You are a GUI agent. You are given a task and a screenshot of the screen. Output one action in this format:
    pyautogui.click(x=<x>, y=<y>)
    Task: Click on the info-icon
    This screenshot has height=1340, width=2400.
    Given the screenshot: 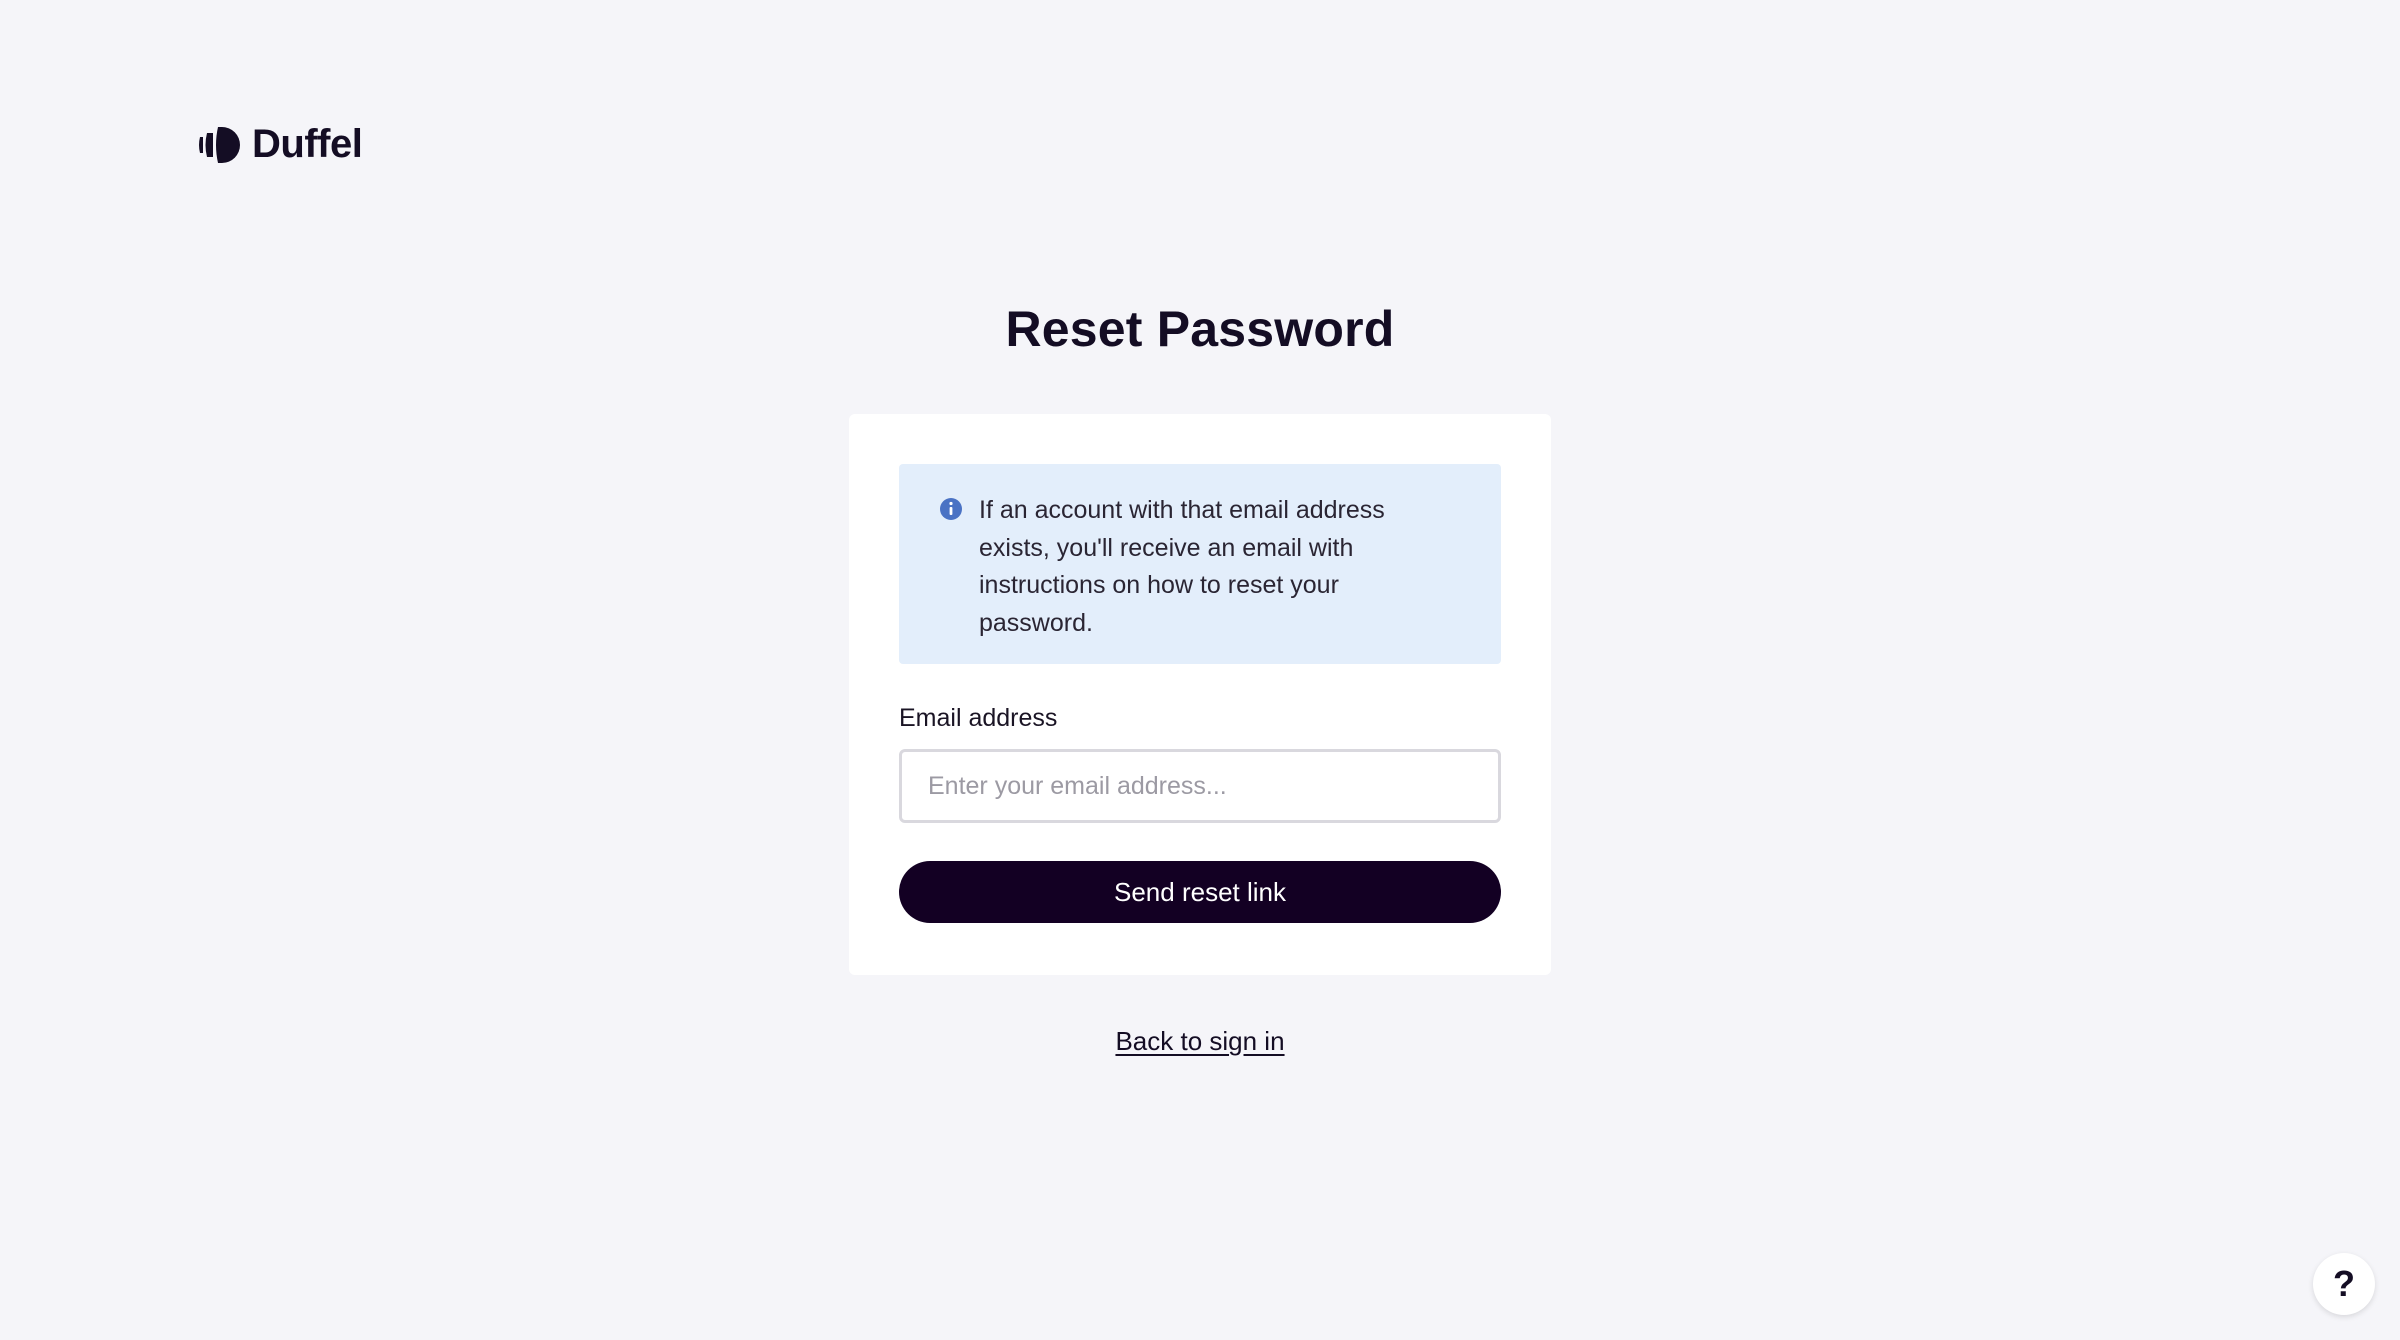 What is the action you would take?
    pyautogui.click(x=951, y=511)
    